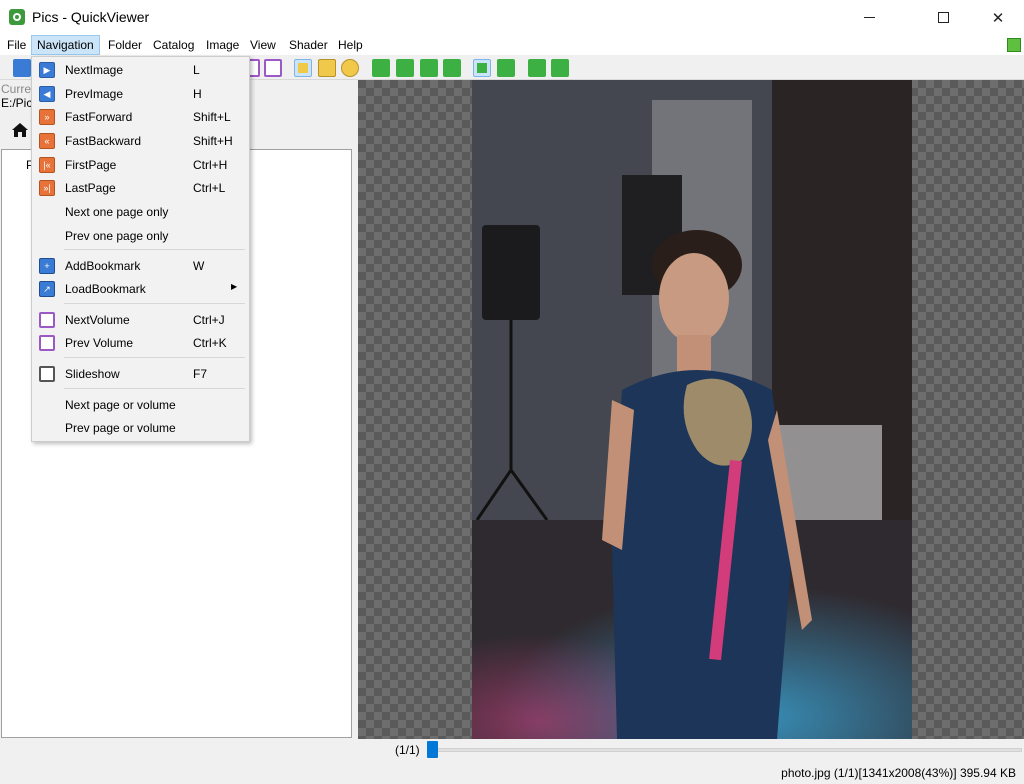  I want to click on app-icon, so click(17, 17).